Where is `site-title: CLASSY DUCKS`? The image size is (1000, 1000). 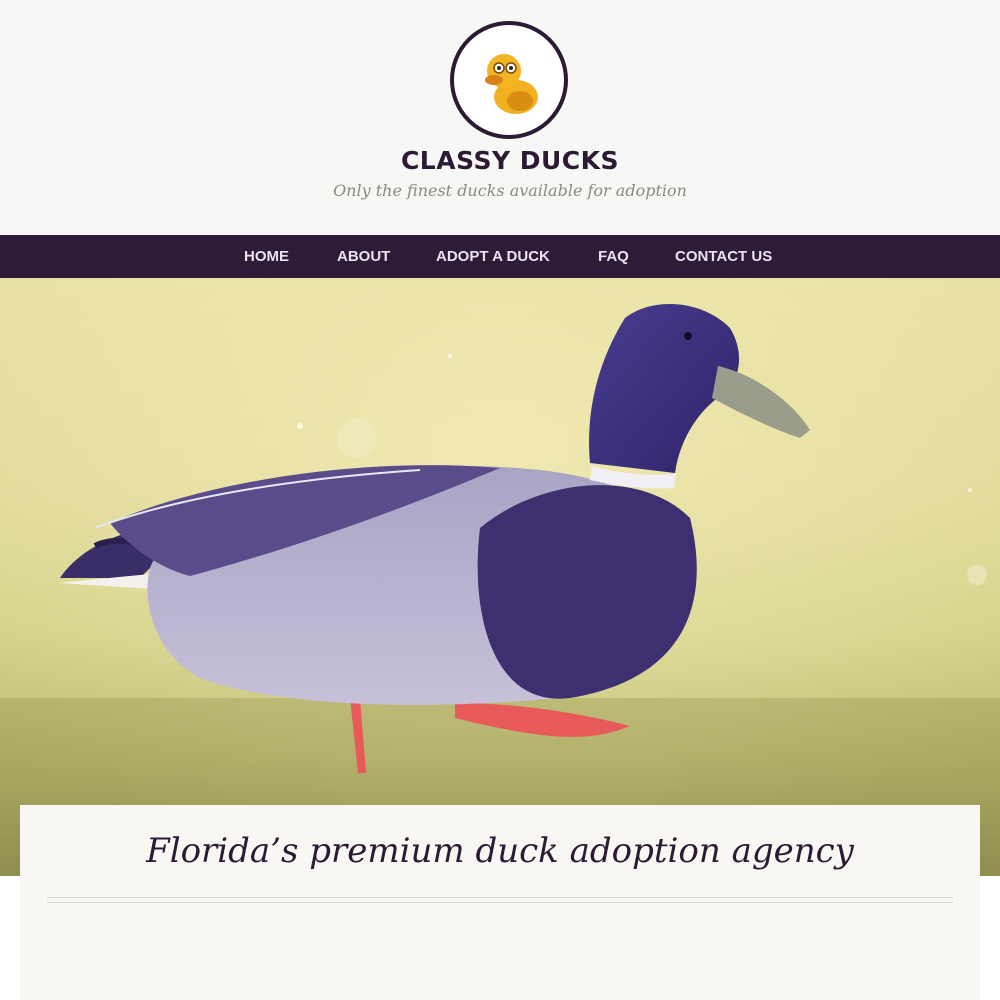
site-title: CLASSY DUCKS is located at coordinates (510, 160).